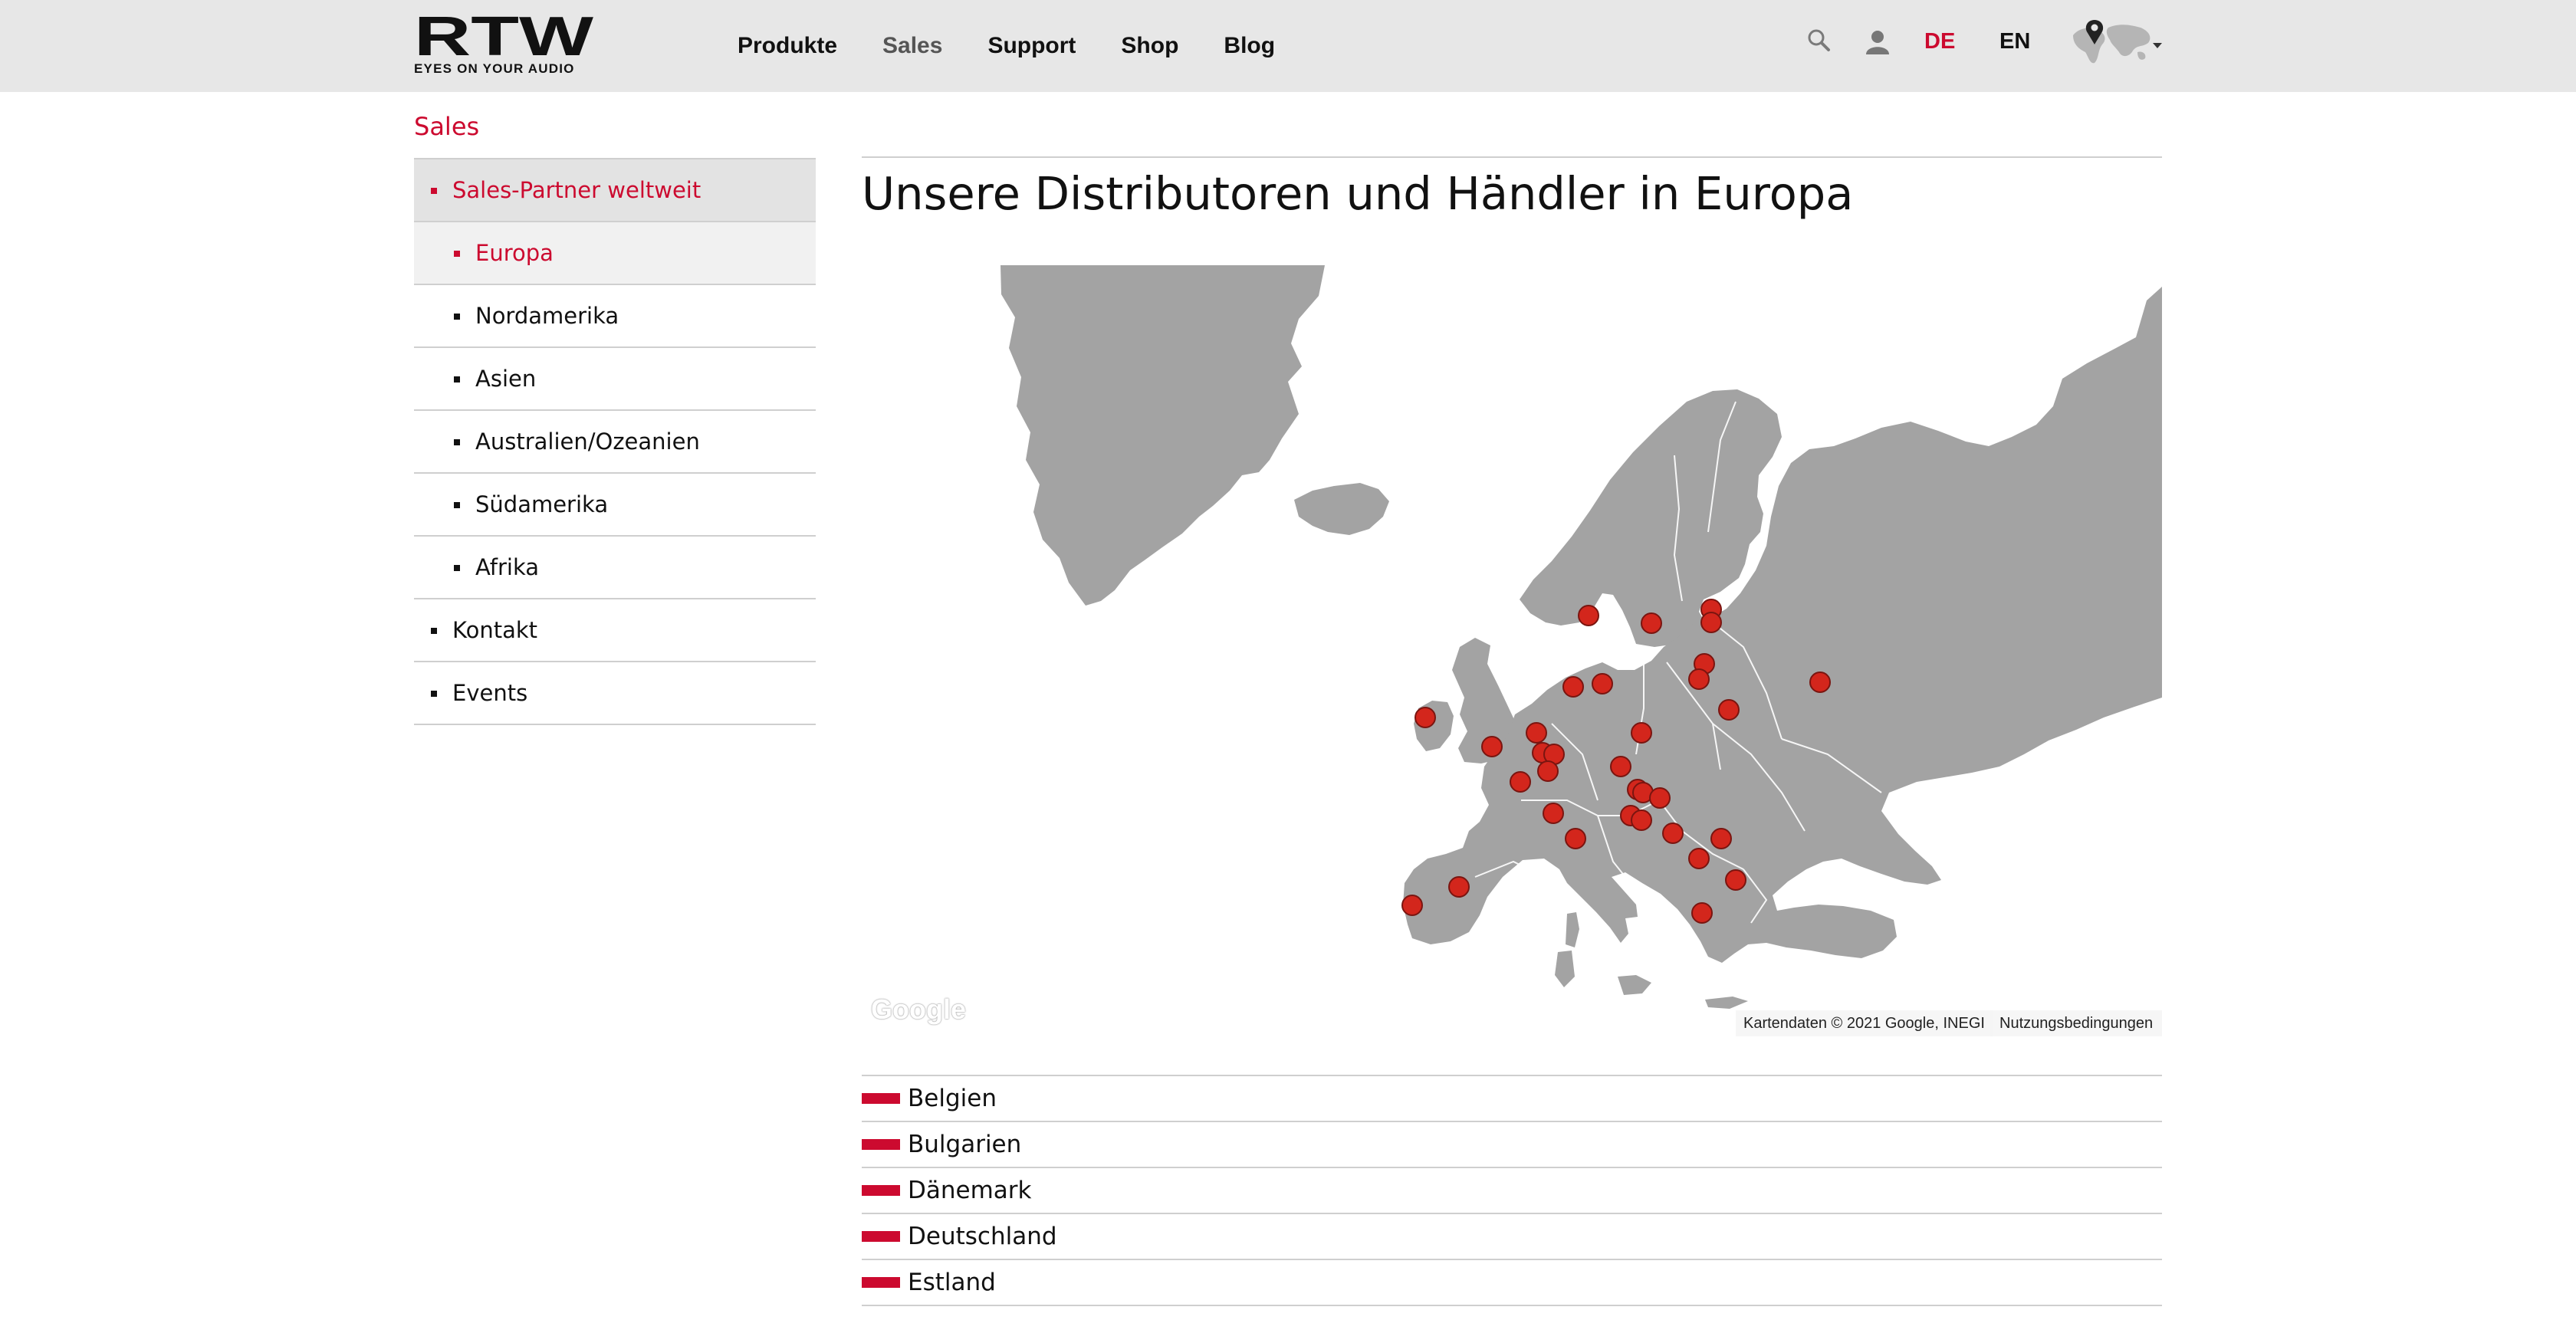 The image size is (2576, 1320). I want to click on region-selector, so click(2116, 42).